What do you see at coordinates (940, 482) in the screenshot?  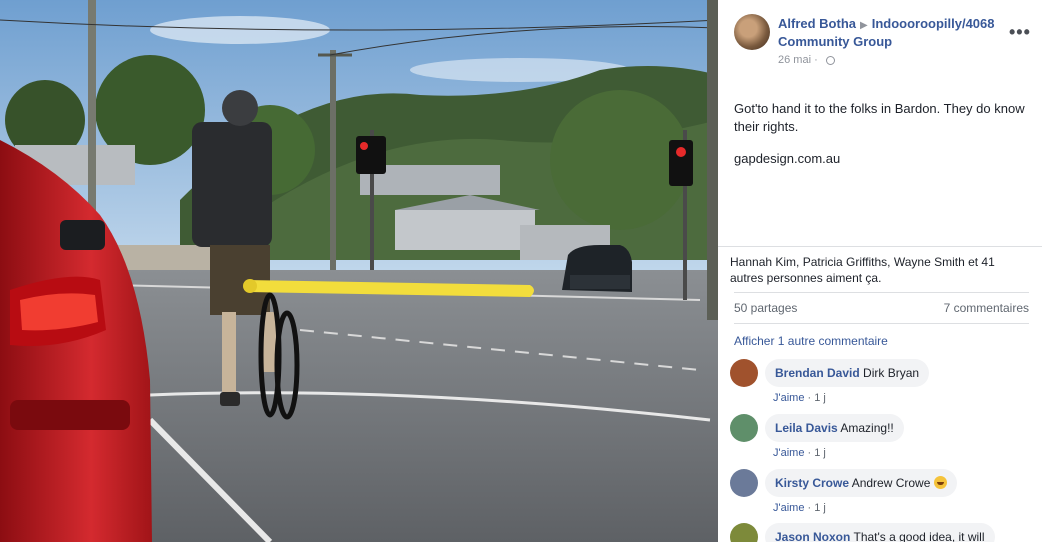 I see `laughing-emoji-icon` at bounding box center [940, 482].